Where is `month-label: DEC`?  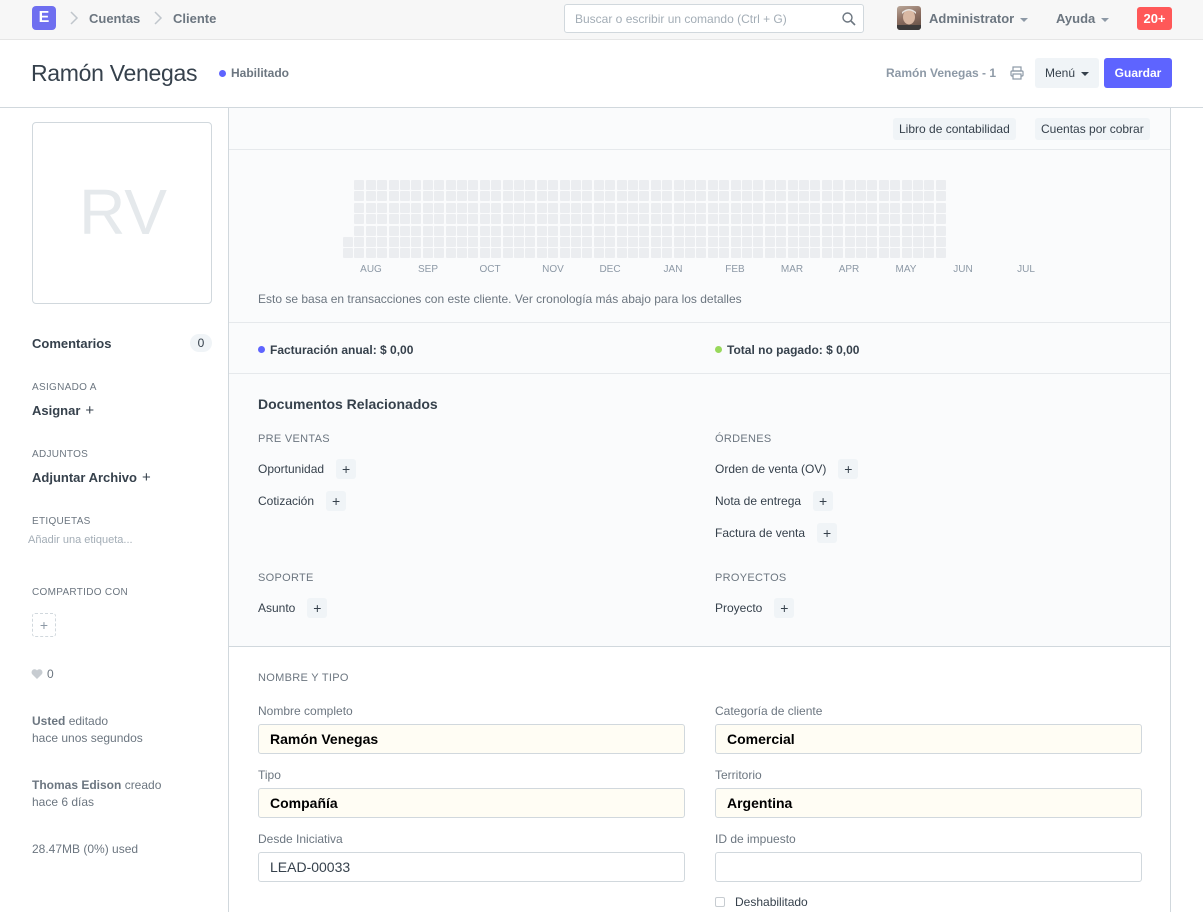
month-label: DEC is located at coordinates (610, 269).